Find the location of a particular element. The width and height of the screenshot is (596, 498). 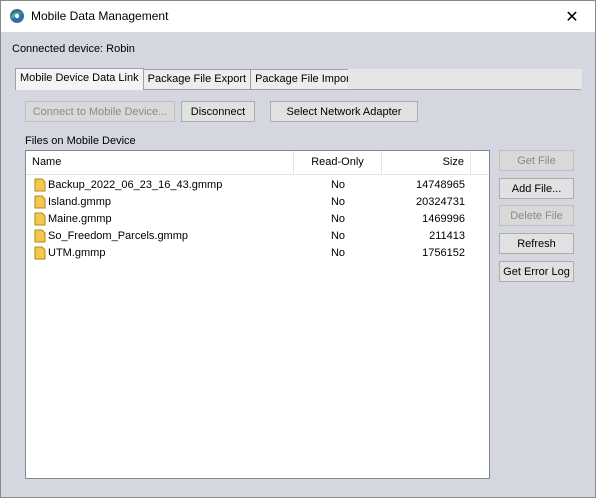

close-icon: ✕ is located at coordinates (572, 17).